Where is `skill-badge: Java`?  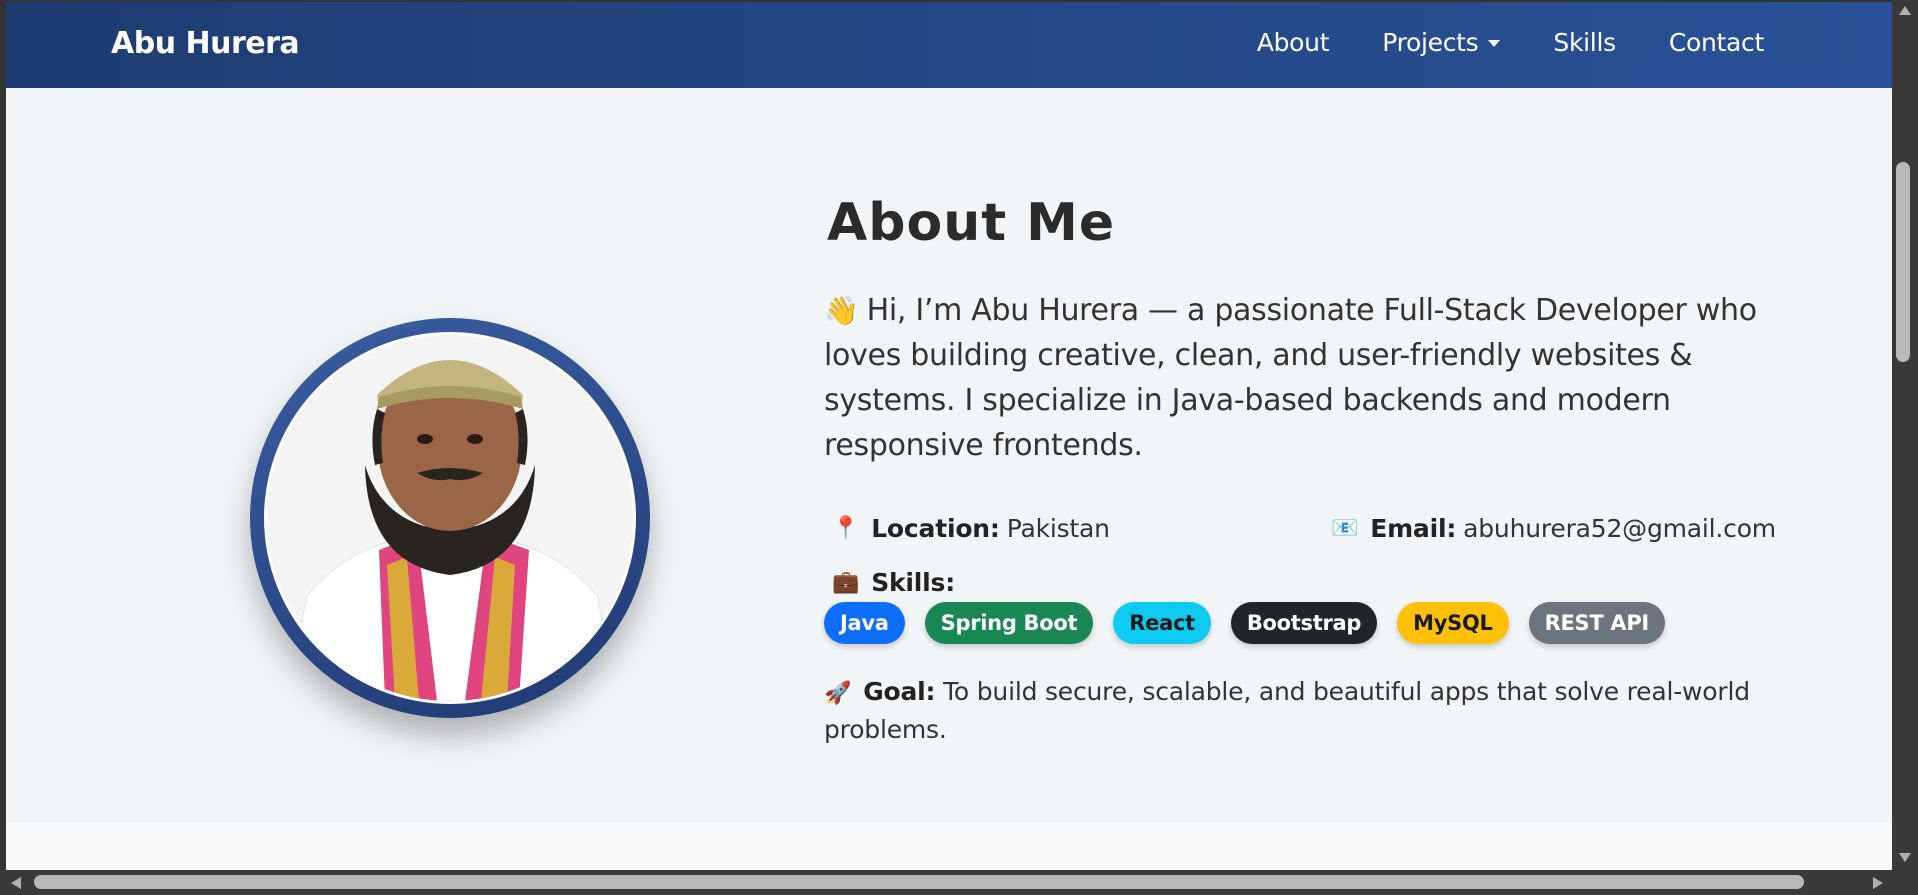
skill-badge: Java is located at coordinates (864, 623).